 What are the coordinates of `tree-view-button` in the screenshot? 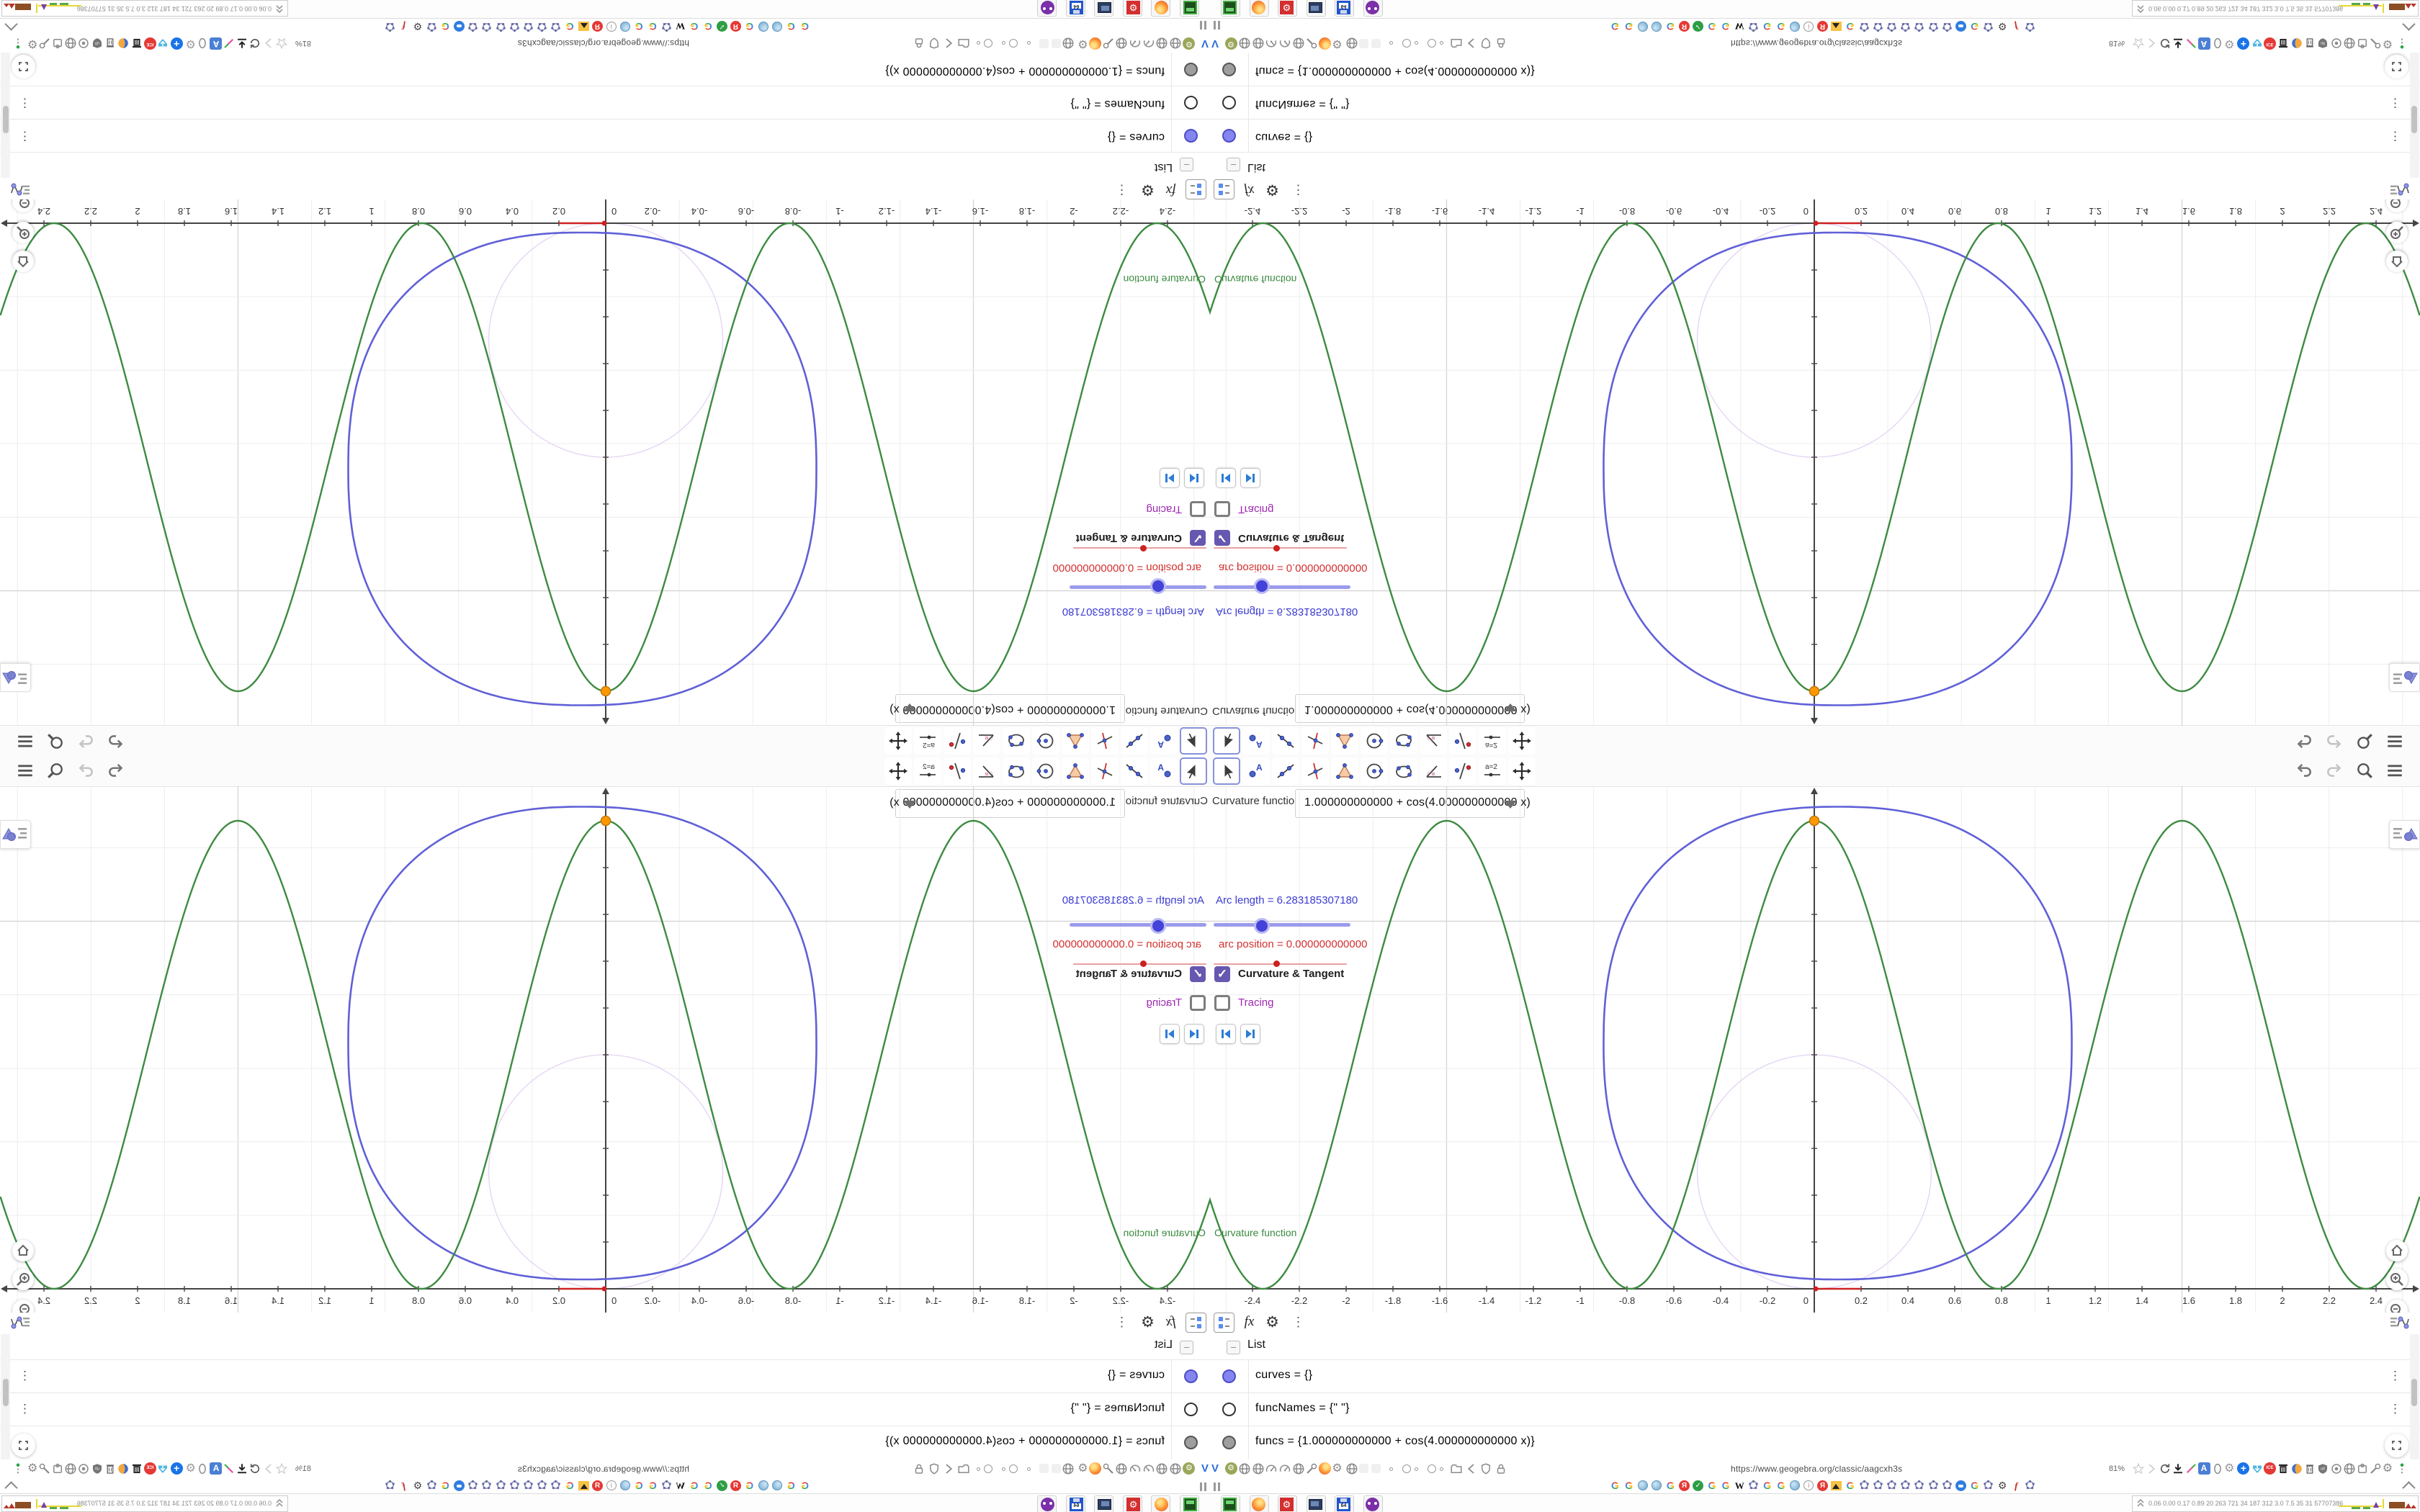 It's located at (1196, 189).